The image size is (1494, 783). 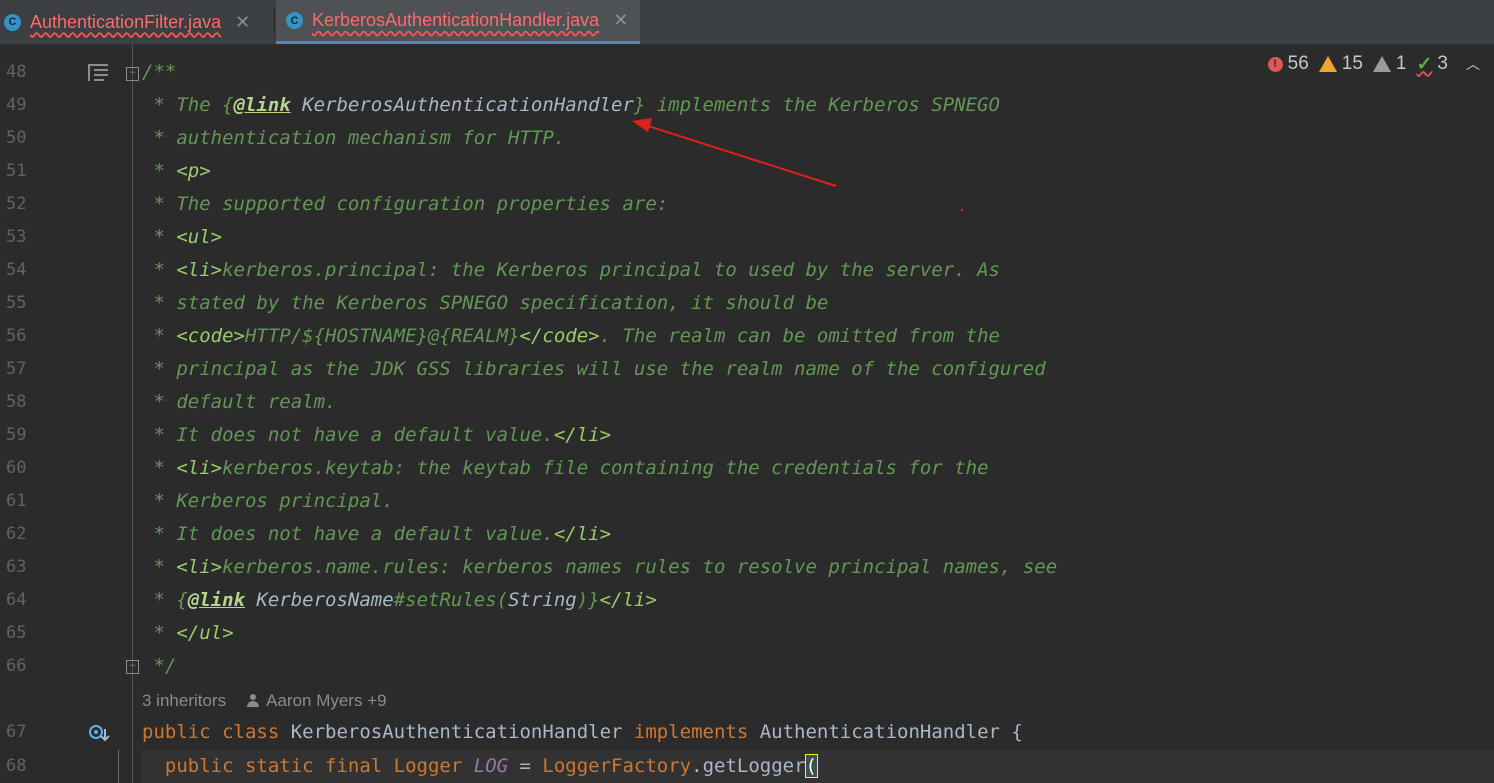 What do you see at coordinates (16, 171) in the screenshot?
I see `line-number: 51` at bounding box center [16, 171].